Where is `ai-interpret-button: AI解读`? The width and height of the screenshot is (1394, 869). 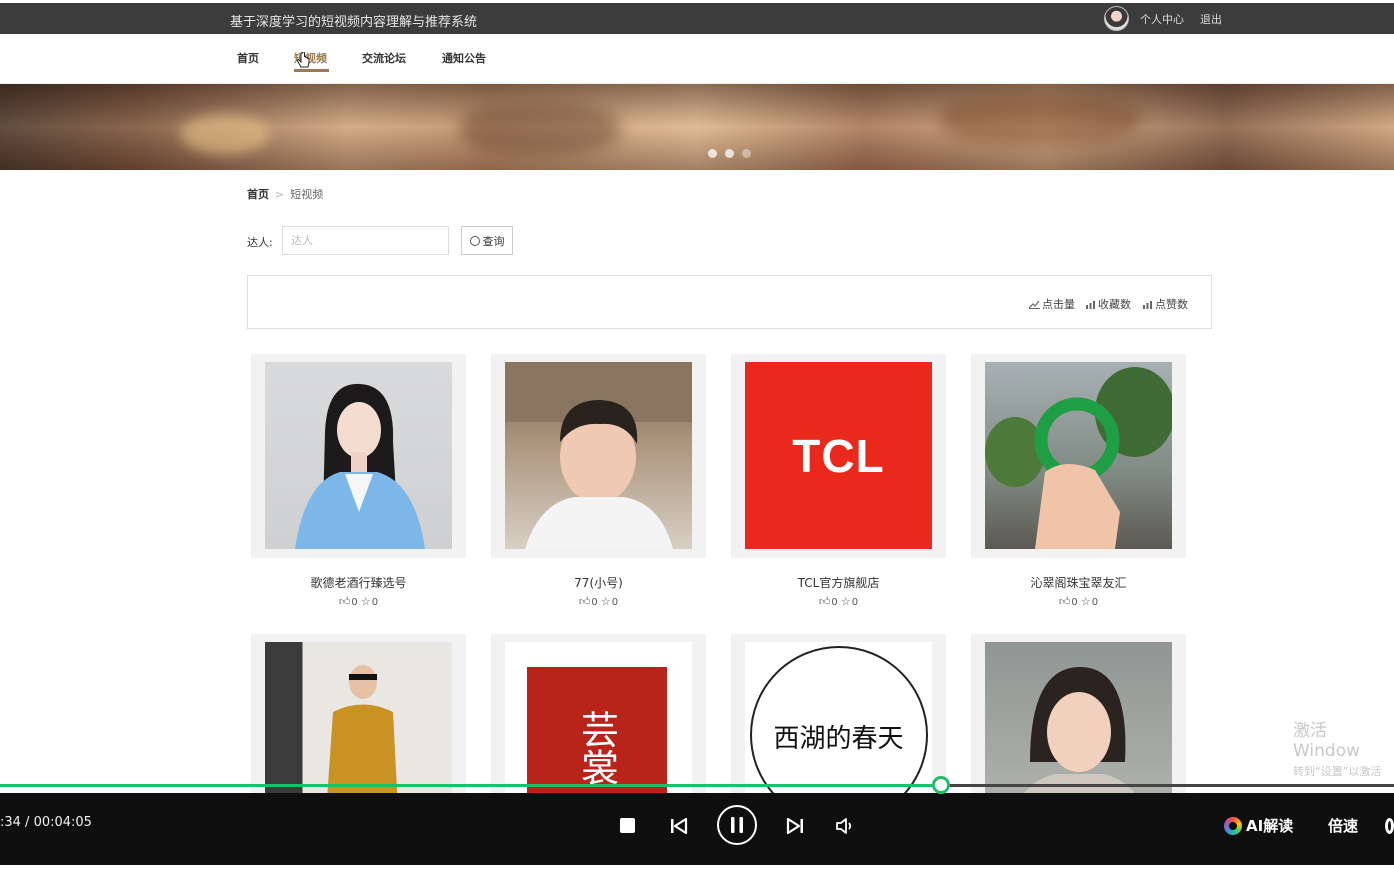
ai-interpret-button: AI解读 is located at coordinates (1258, 825).